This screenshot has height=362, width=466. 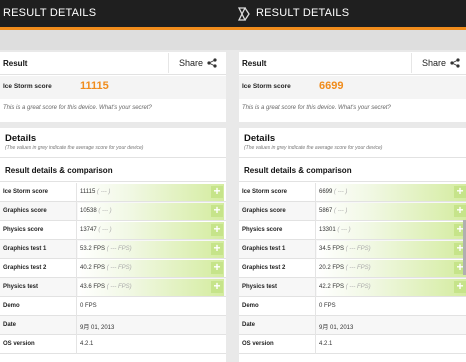 What do you see at coordinates (93, 287) in the screenshot?
I see `value-text: 43.6 FPS` at bounding box center [93, 287].